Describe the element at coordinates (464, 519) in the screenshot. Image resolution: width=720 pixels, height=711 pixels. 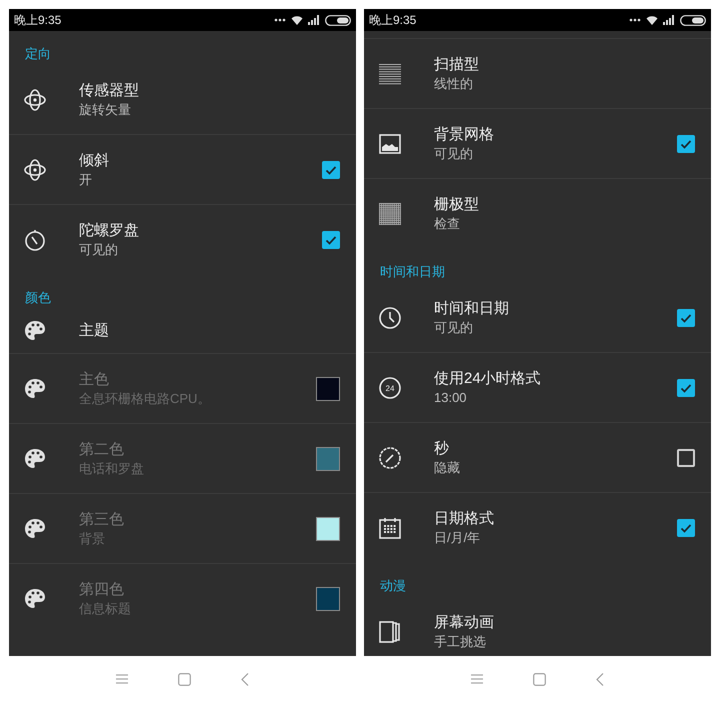
I see `item-title: 日期格式` at that location.